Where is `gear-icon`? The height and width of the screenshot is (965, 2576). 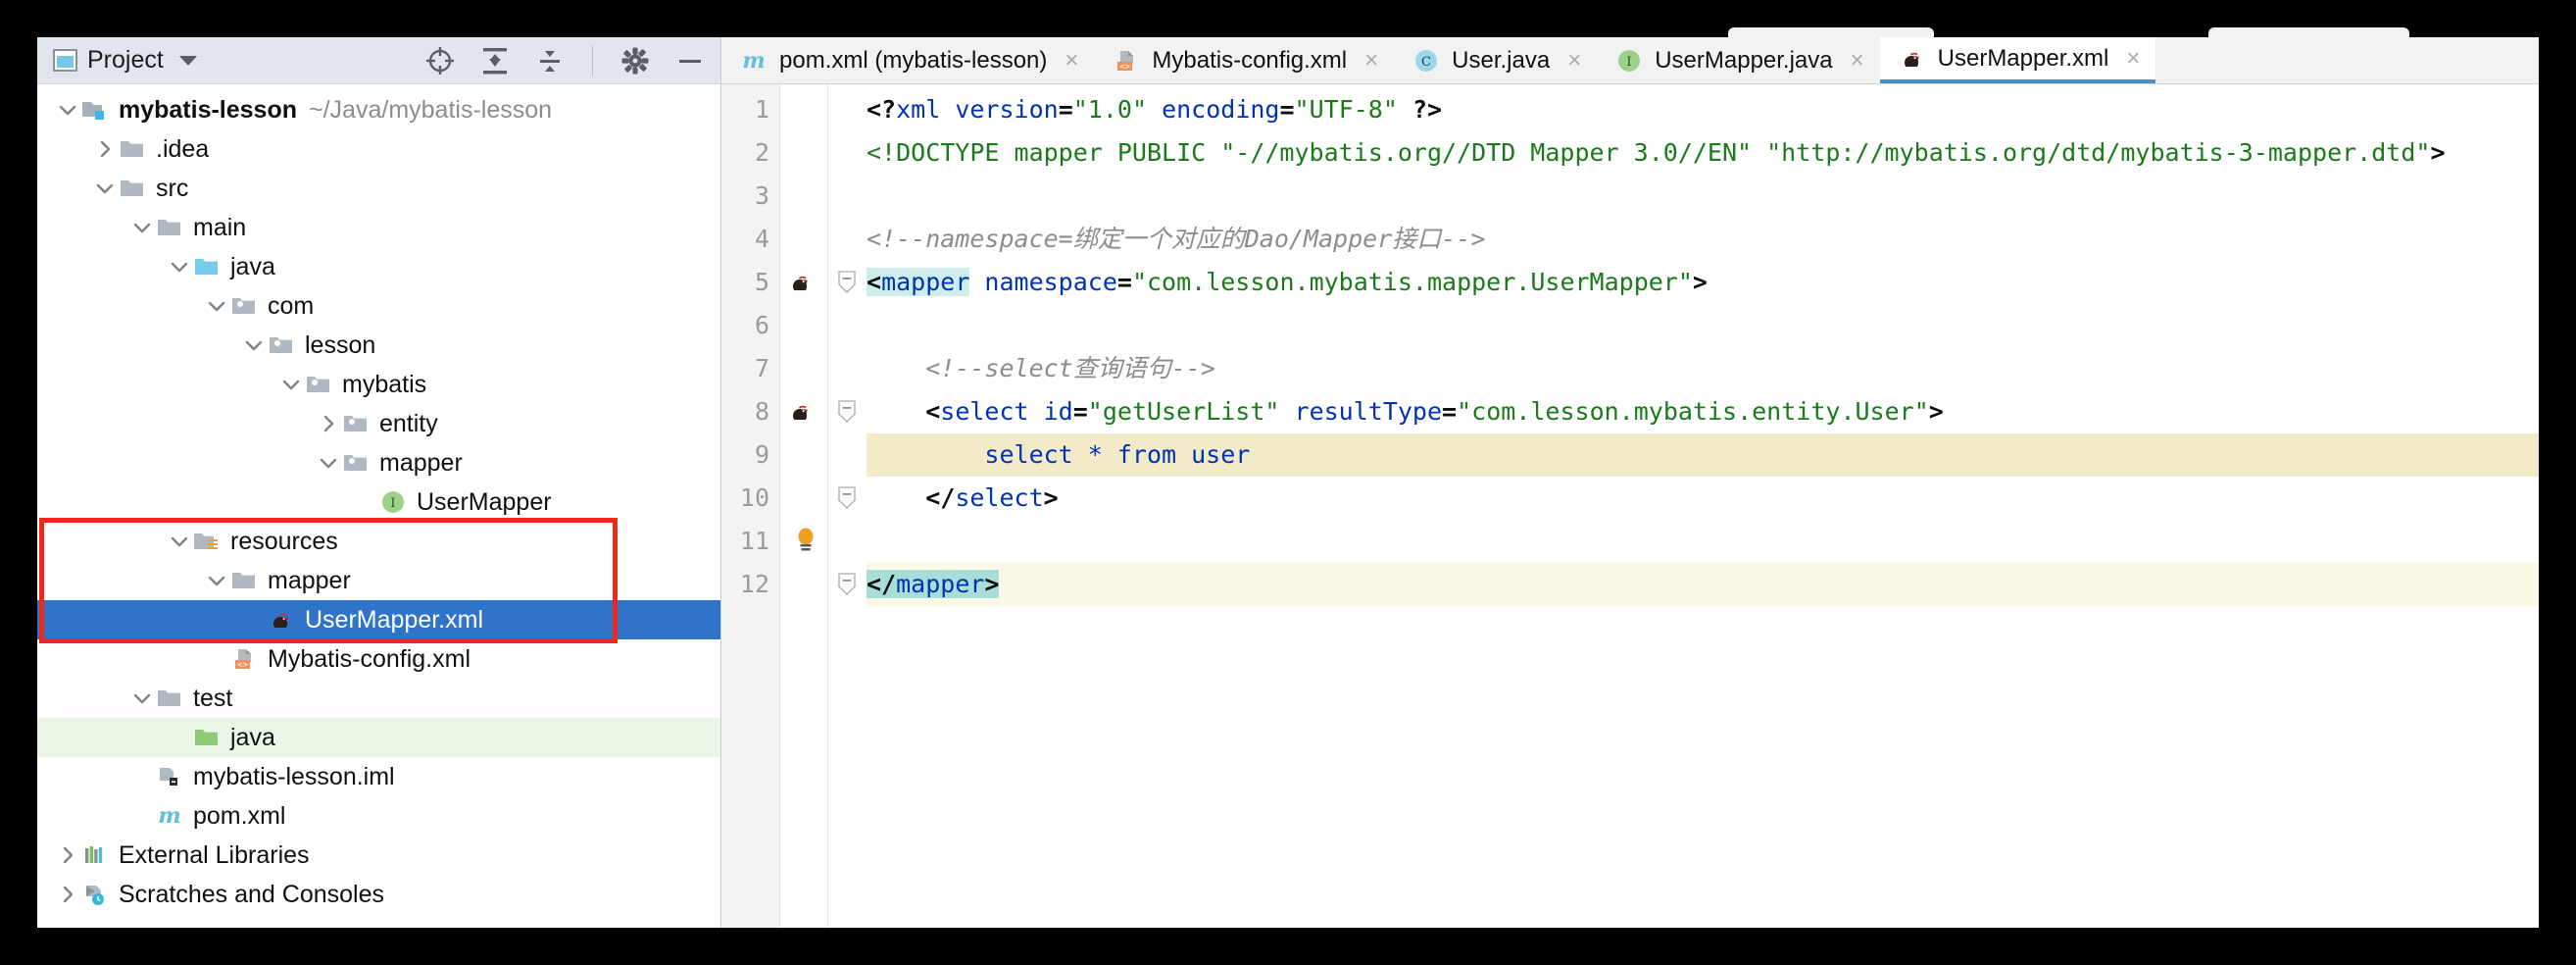 gear-icon is located at coordinates (635, 60).